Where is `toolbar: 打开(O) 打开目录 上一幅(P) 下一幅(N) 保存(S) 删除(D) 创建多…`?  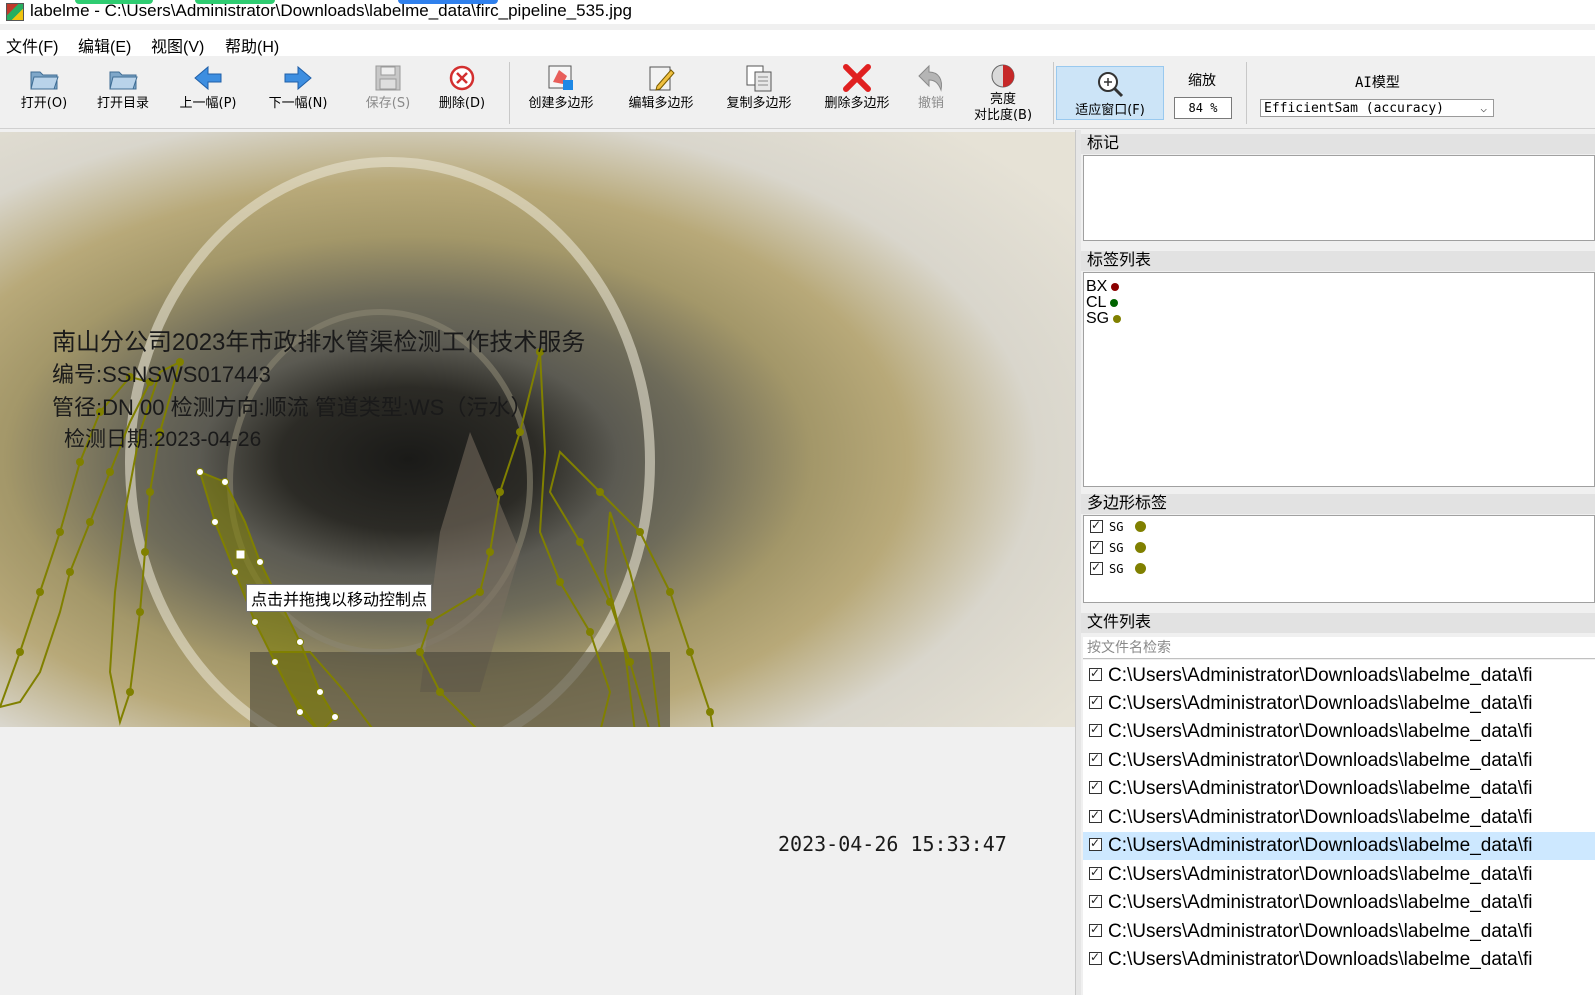
toolbar: 打开(O) 打开目录 上一幅(P) 下一幅(N) 保存(S) 删除(D) 创建多… is located at coordinates (797, 93).